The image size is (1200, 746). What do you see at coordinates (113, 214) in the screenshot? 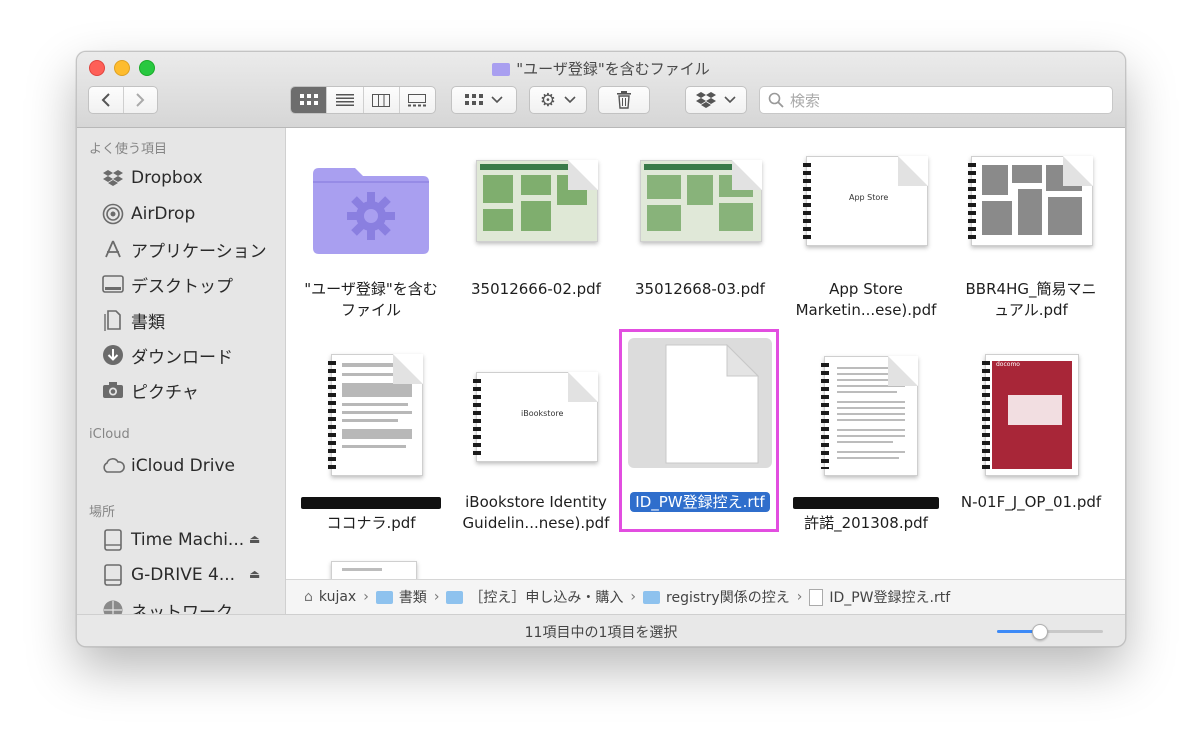
I see `airdrop-icon` at bounding box center [113, 214].